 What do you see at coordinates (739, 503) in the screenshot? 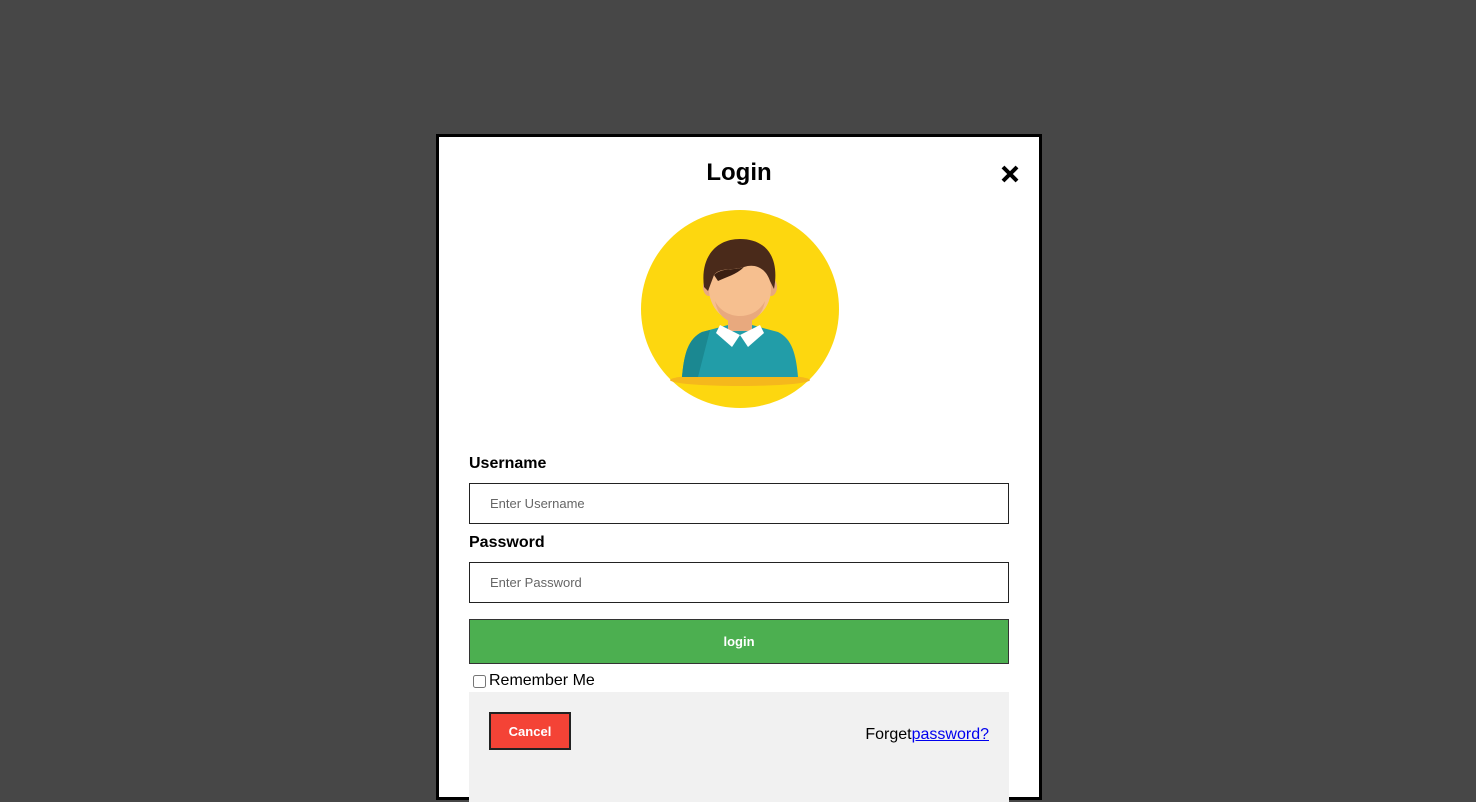
I see `username-input` at bounding box center [739, 503].